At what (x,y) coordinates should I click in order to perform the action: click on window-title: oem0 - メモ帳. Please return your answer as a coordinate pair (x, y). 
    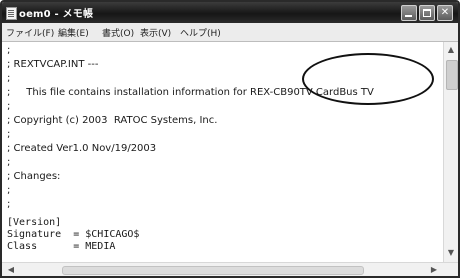
    Looking at the image, I should click on (56, 14).